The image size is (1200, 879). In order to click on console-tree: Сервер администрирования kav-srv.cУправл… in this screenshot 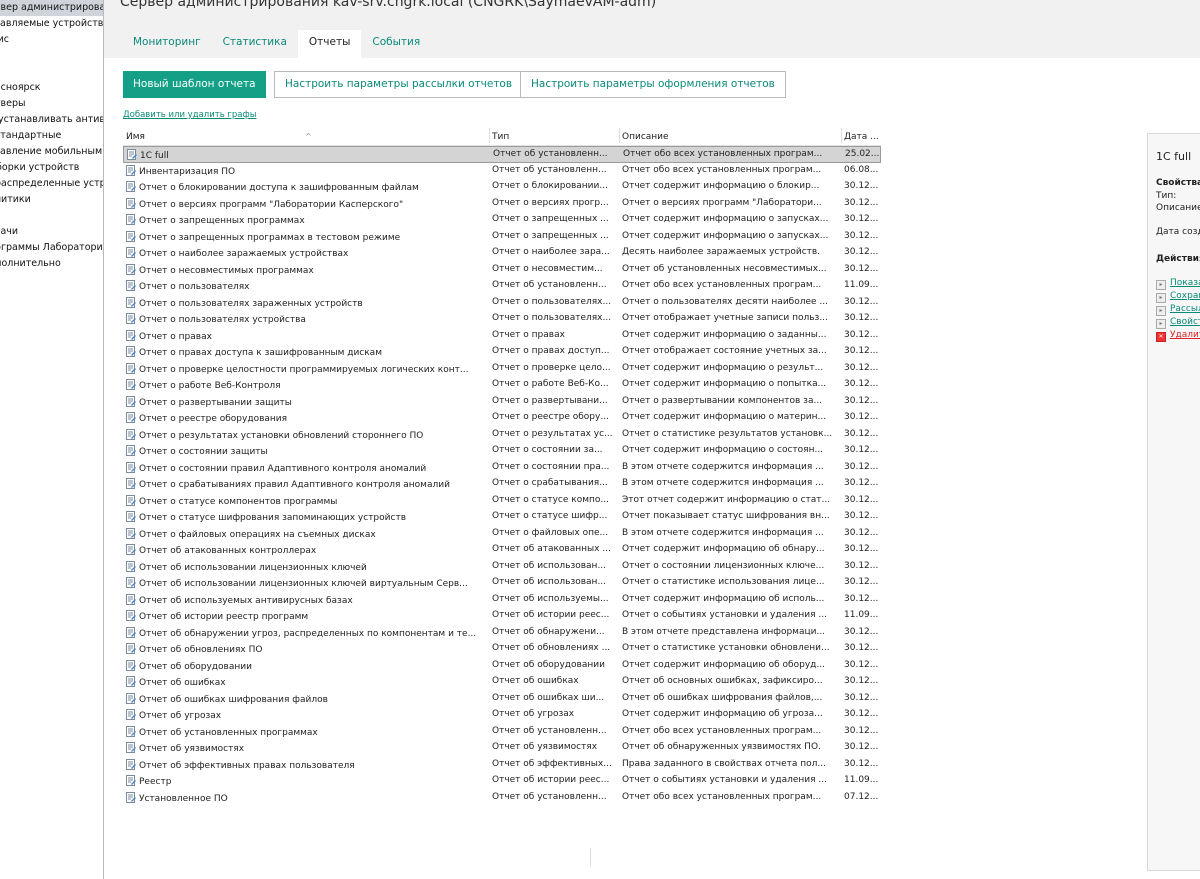, I will do `click(52, 439)`.